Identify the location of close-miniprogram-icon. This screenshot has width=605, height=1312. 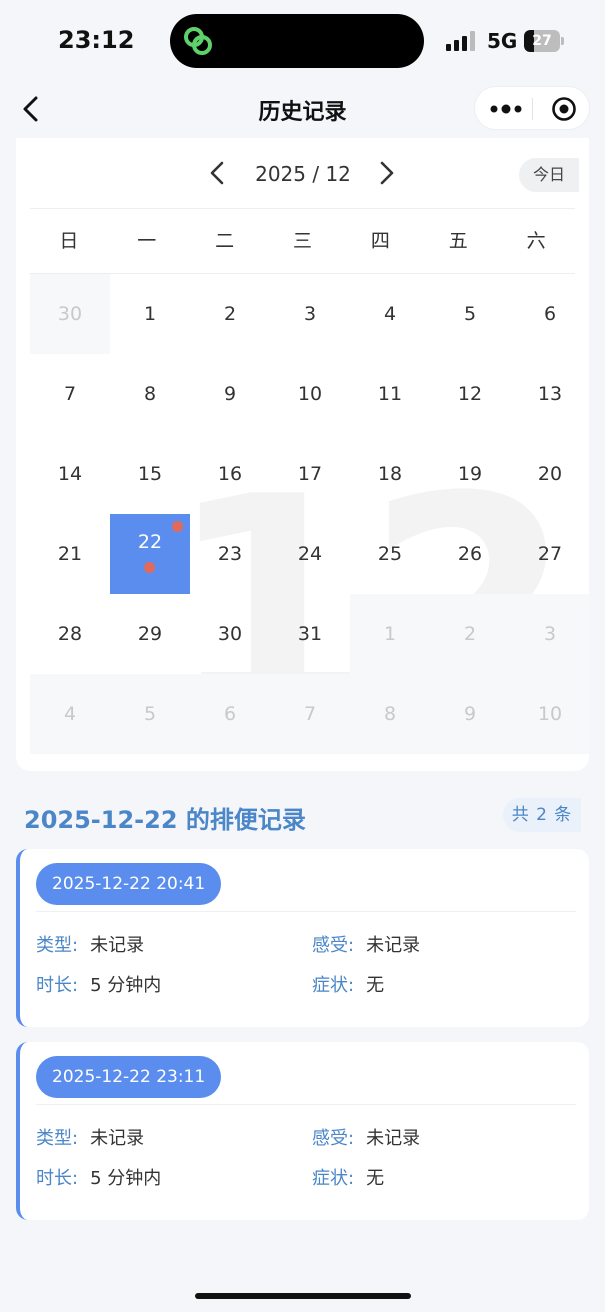
(564, 109).